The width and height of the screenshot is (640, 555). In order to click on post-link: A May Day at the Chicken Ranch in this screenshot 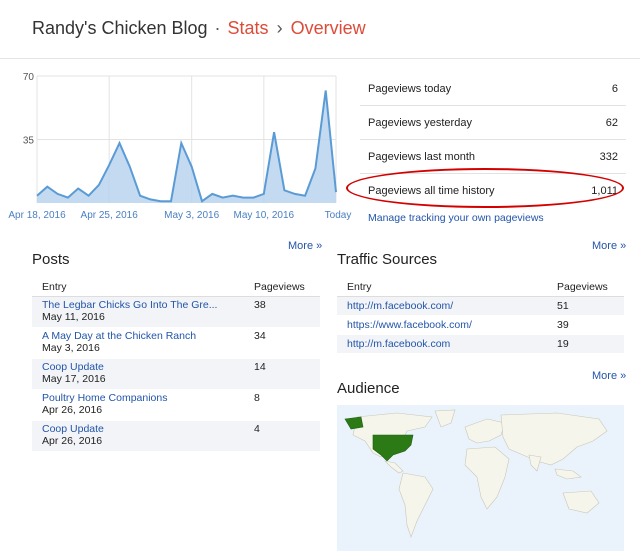, I will do `click(136, 336)`.